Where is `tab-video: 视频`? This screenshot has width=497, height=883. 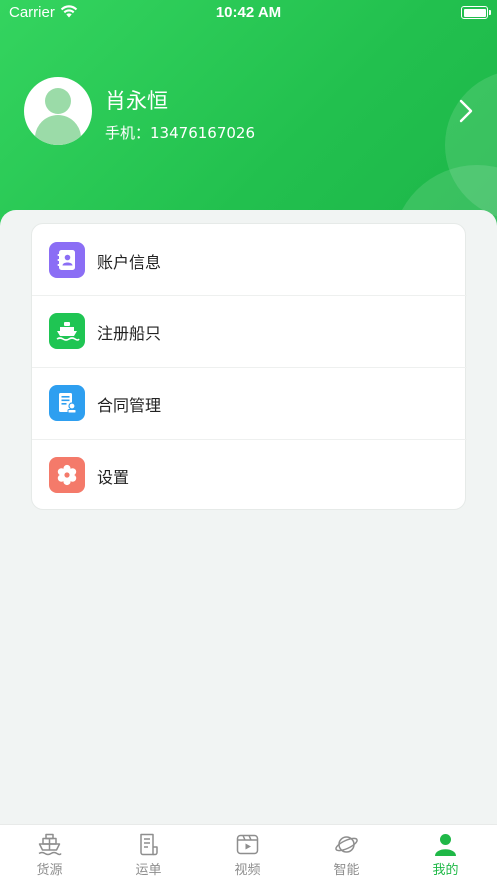 tab-video: 视频 is located at coordinates (247, 854).